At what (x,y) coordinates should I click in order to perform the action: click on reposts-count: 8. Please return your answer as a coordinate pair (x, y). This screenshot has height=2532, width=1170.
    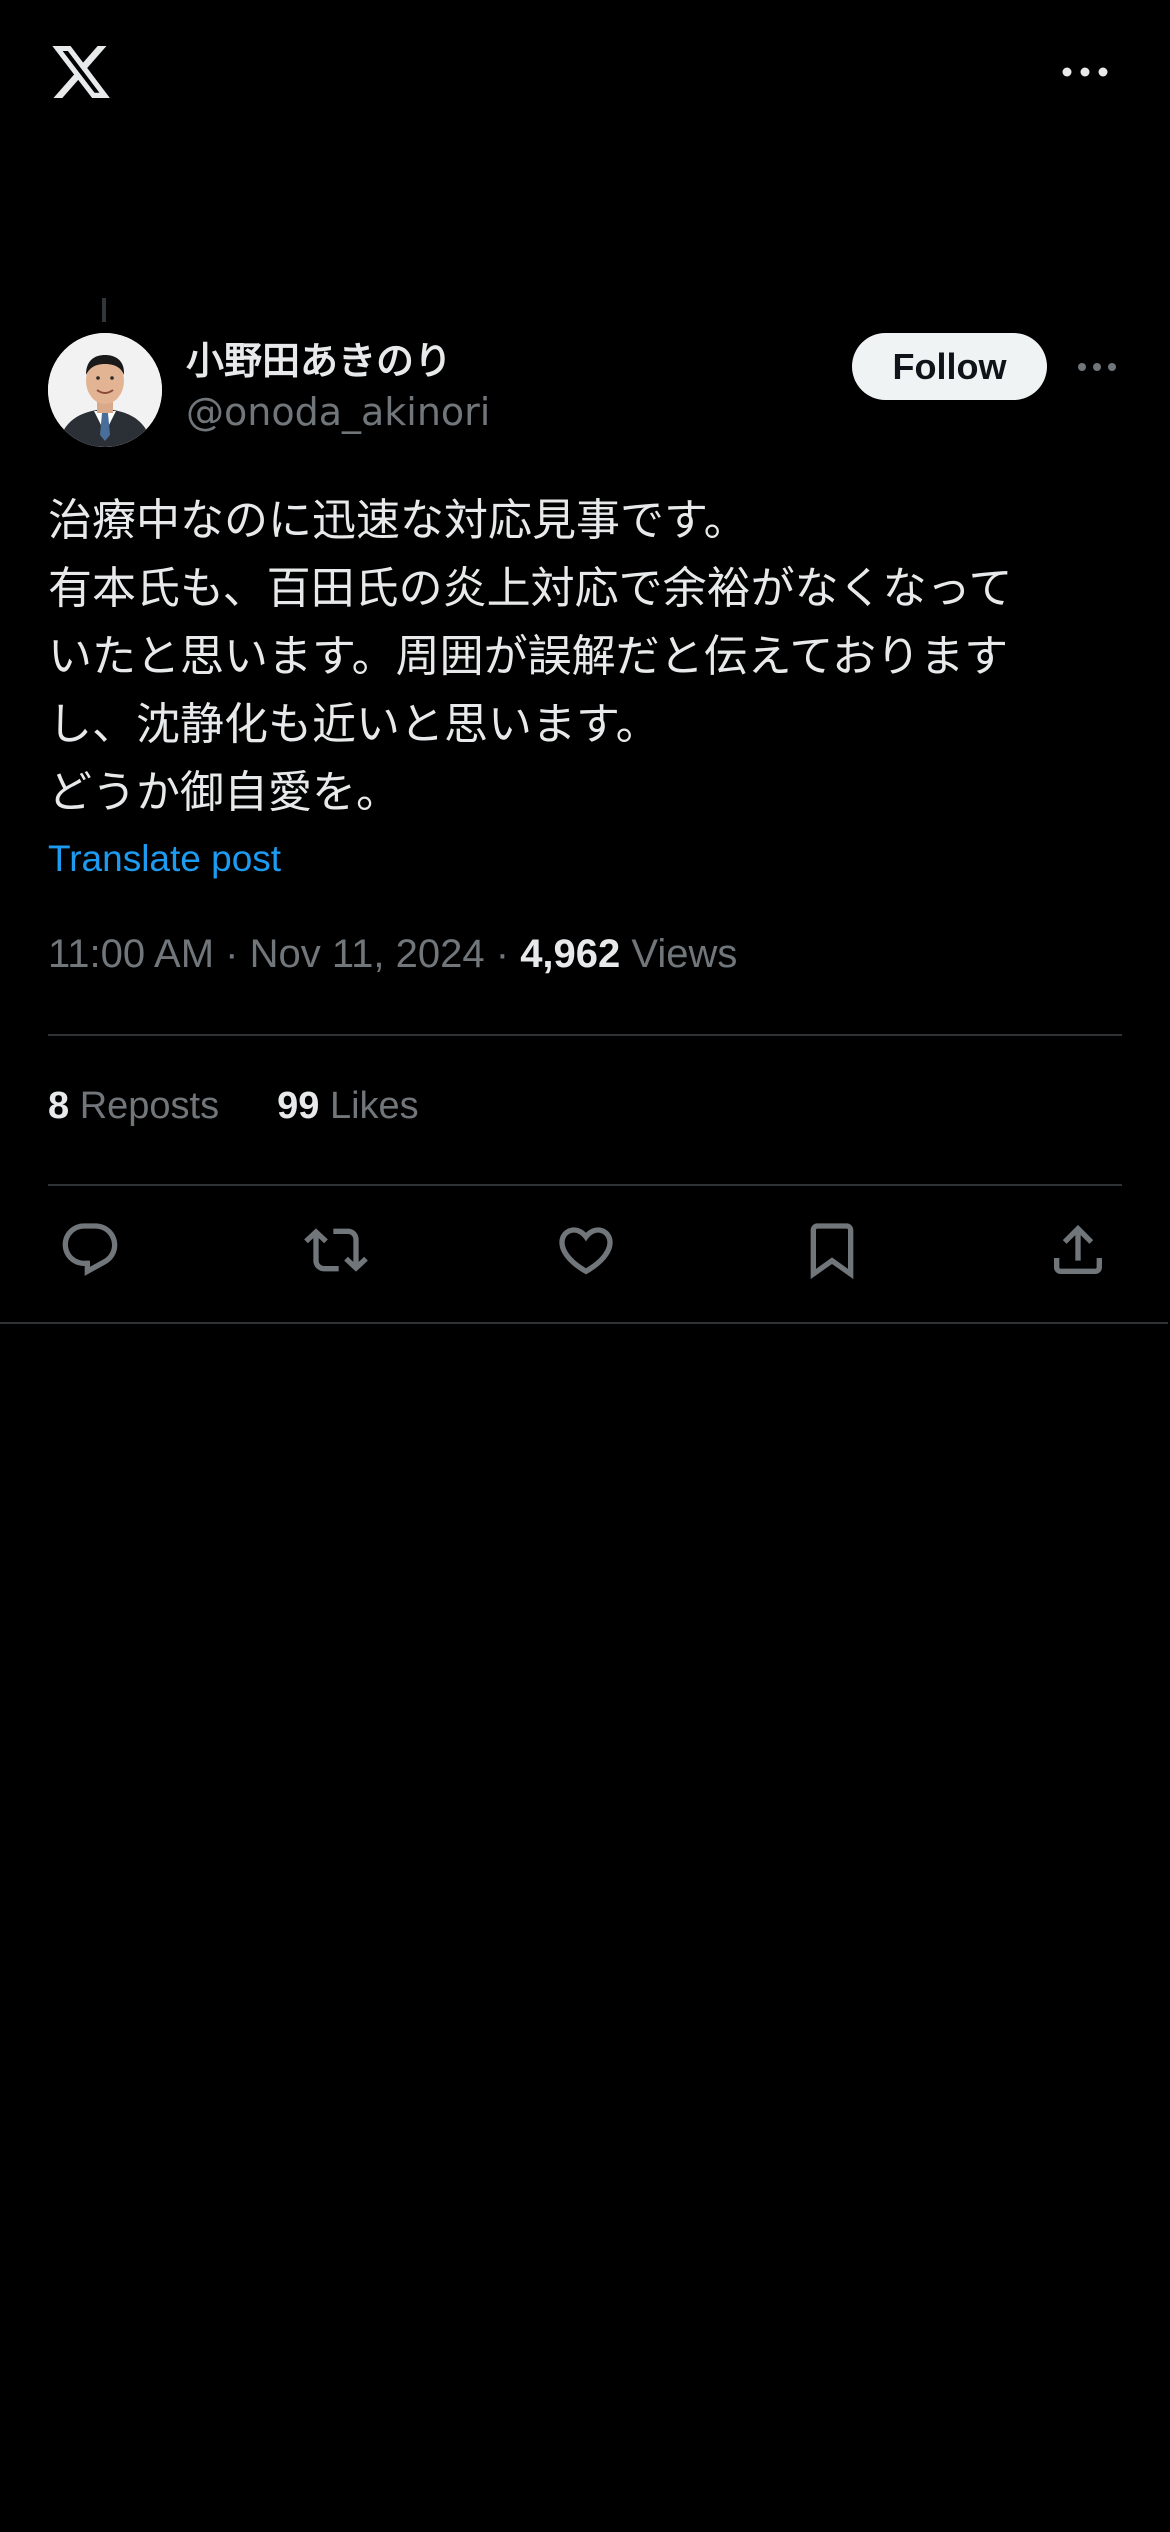
    Looking at the image, I should click on (59, 1106).